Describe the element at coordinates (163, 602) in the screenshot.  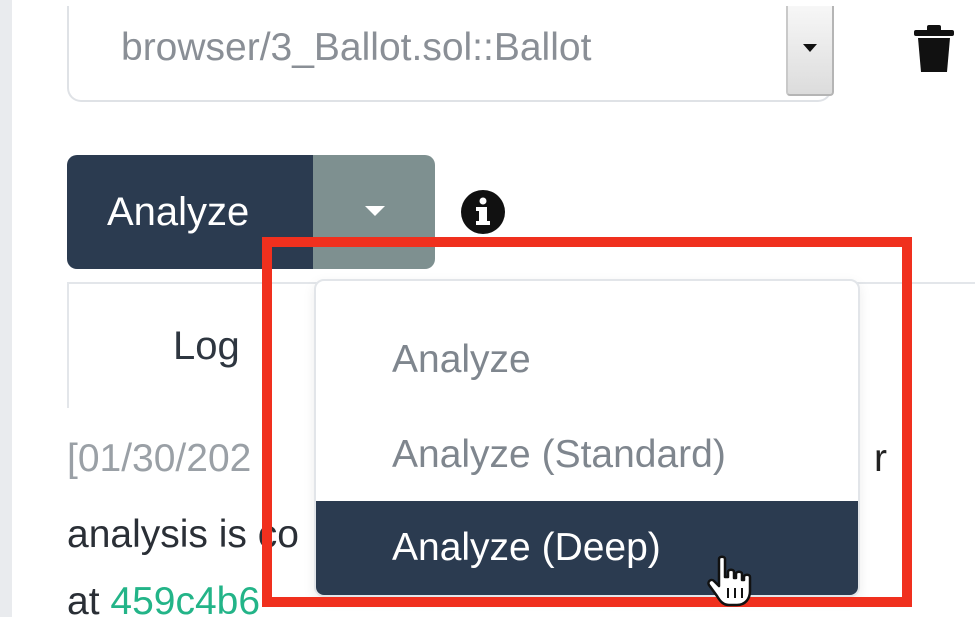
I see `log-line: at 459c4b6` at that location.